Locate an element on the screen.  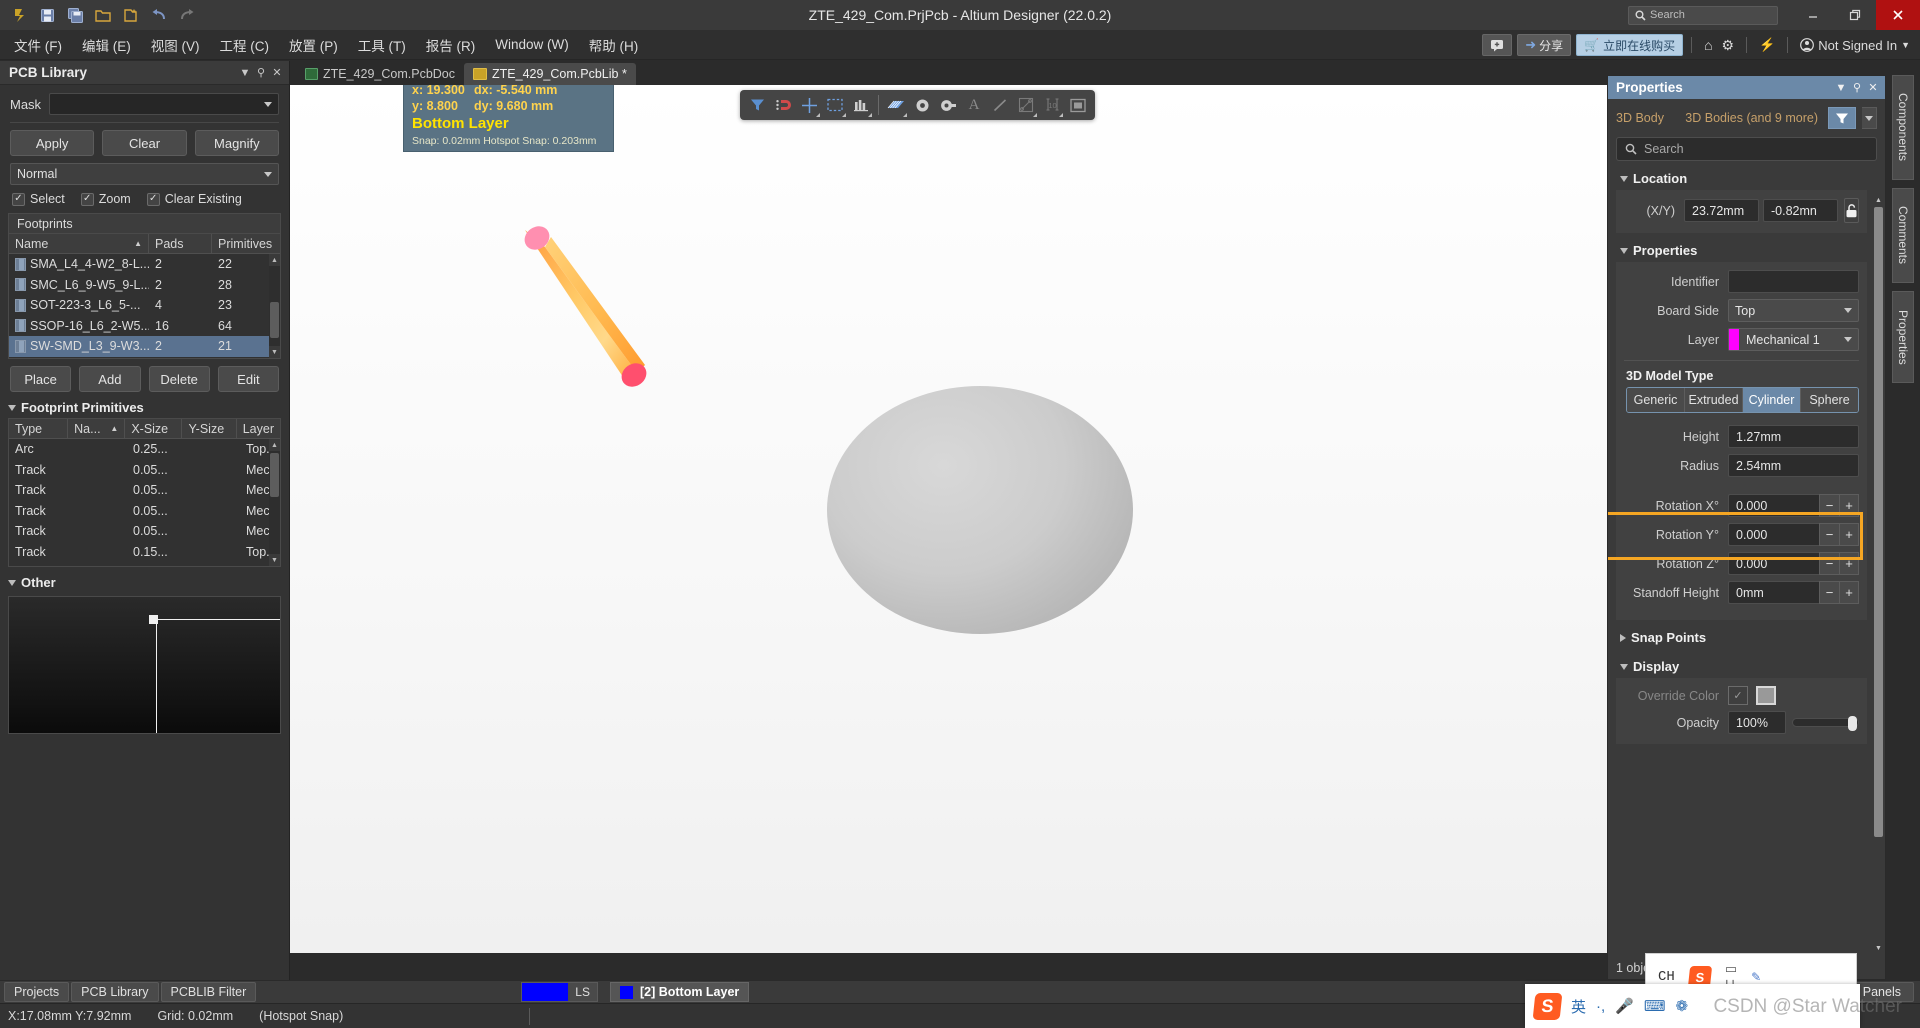
opacity-knob is located at coordinates (1852, 723).